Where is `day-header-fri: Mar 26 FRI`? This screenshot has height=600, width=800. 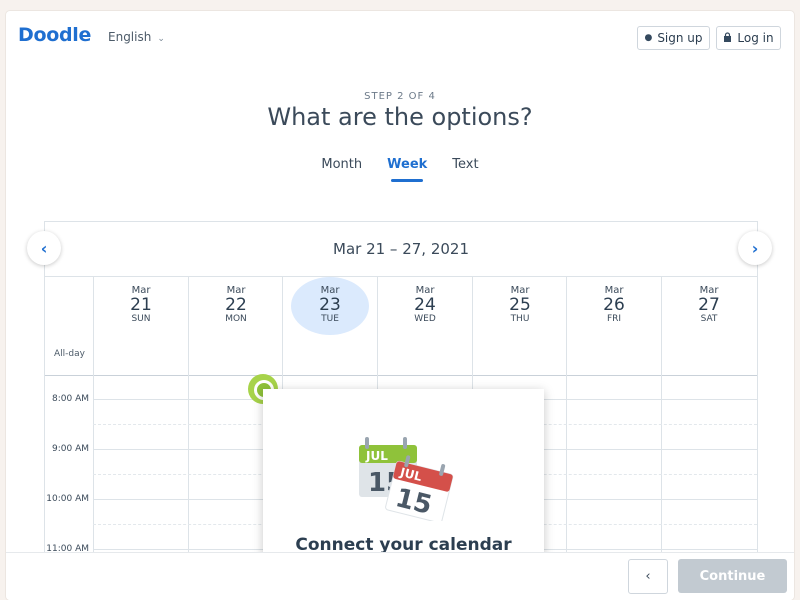 day-header-fri: Mar 26 FRI is located at coordinates (613, 326).